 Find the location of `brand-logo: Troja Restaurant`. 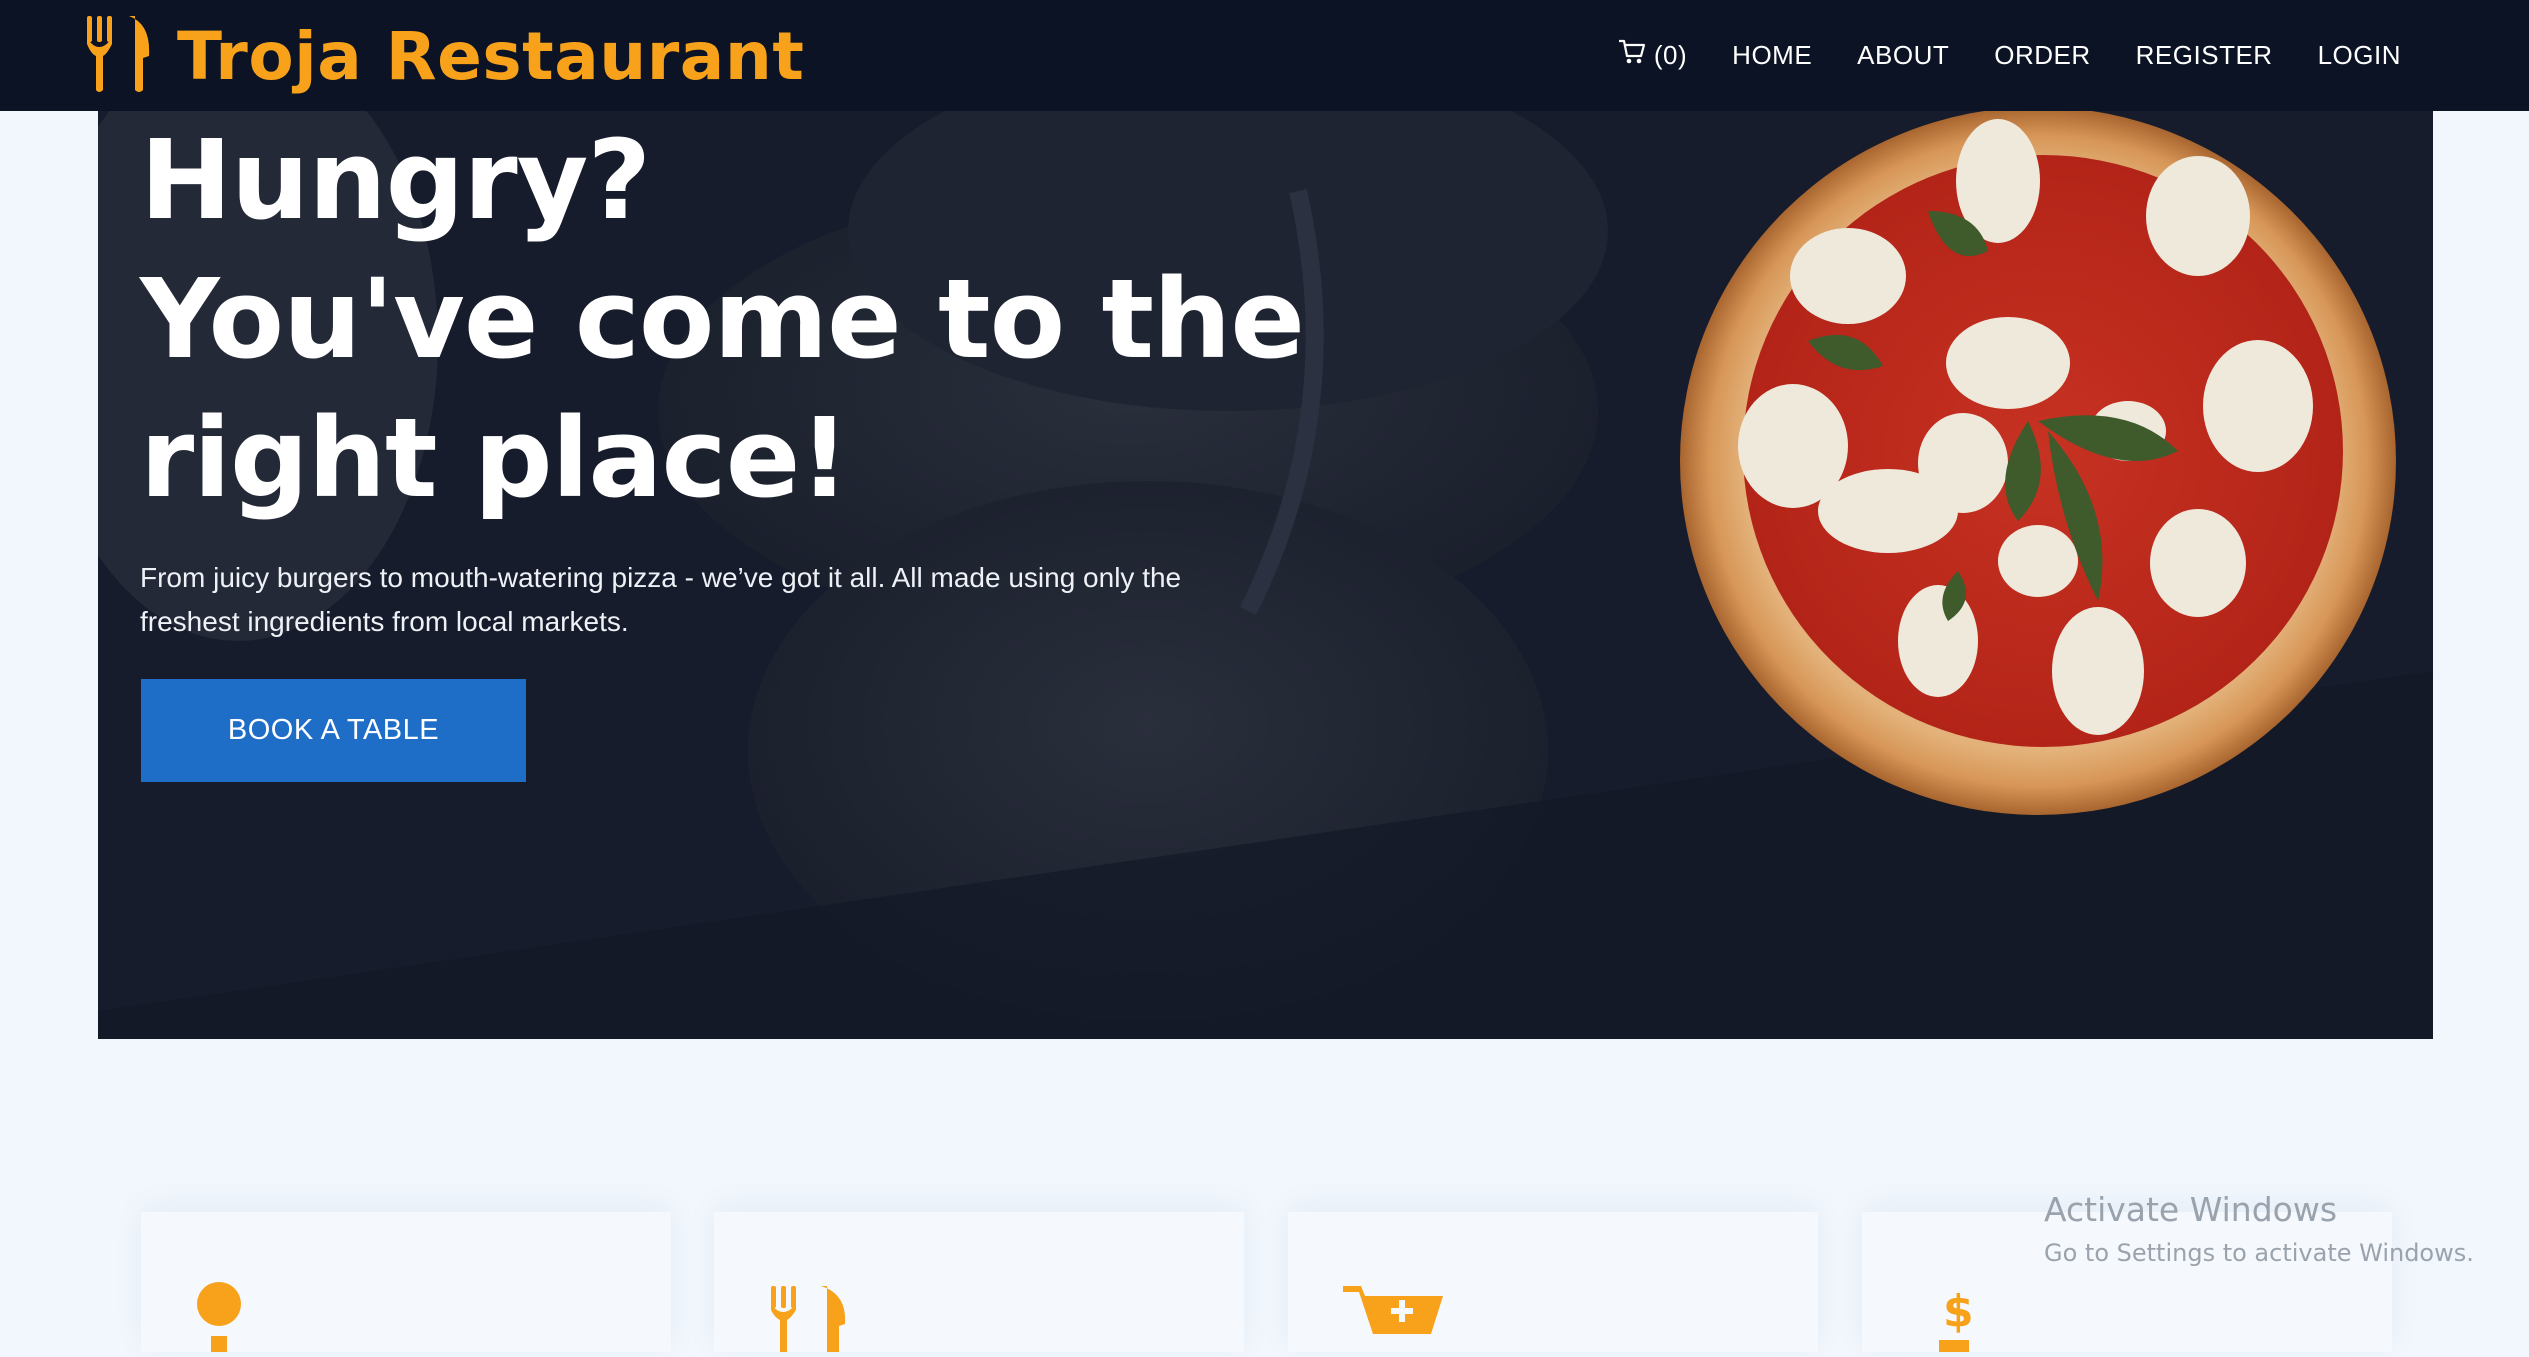

brand-logo: Troja Restaurant is located at coordinates (445, 56).